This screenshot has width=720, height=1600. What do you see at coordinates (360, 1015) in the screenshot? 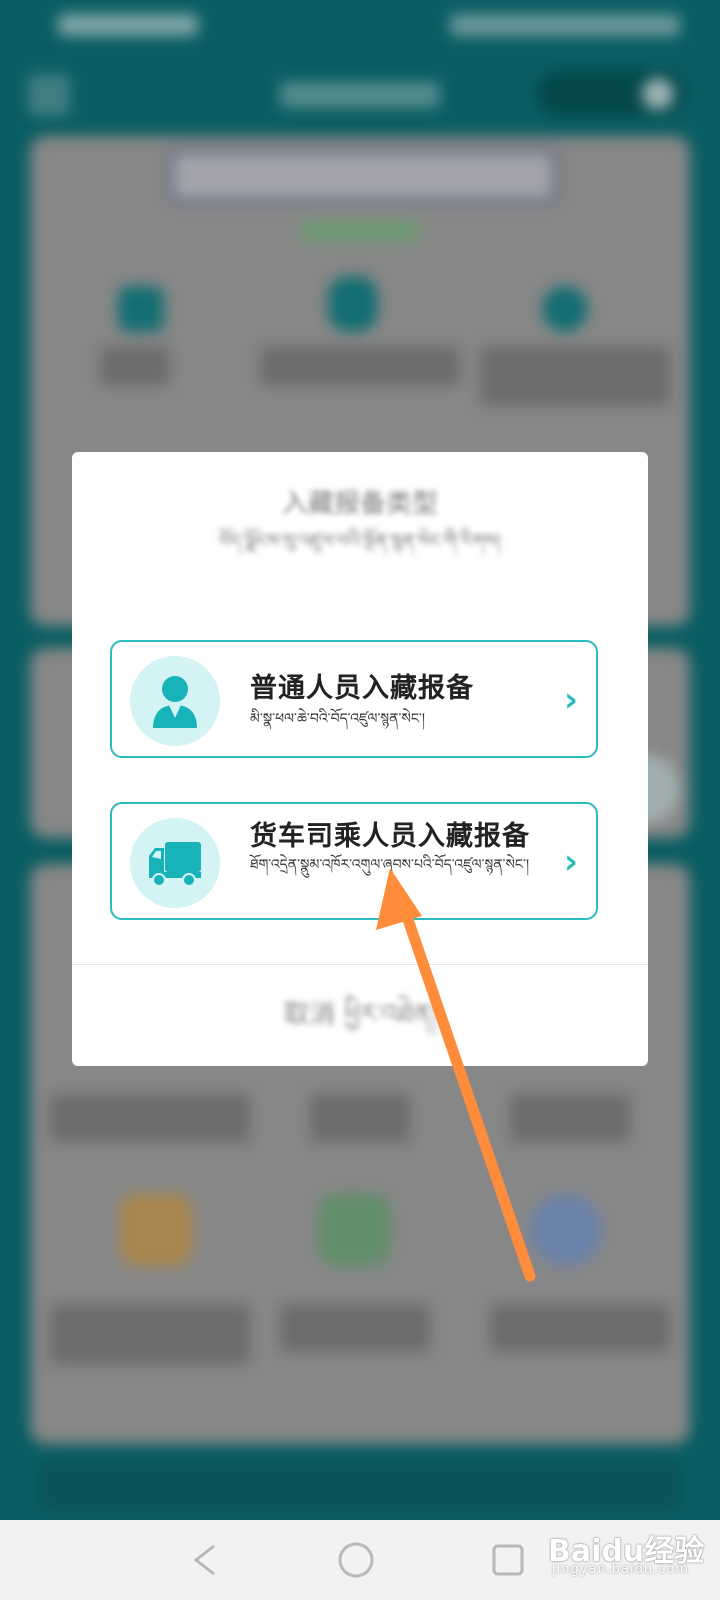
I see `cancel-button: 取消 ཕྱིར་འཐེན།` at bounding box center [360, 1015].